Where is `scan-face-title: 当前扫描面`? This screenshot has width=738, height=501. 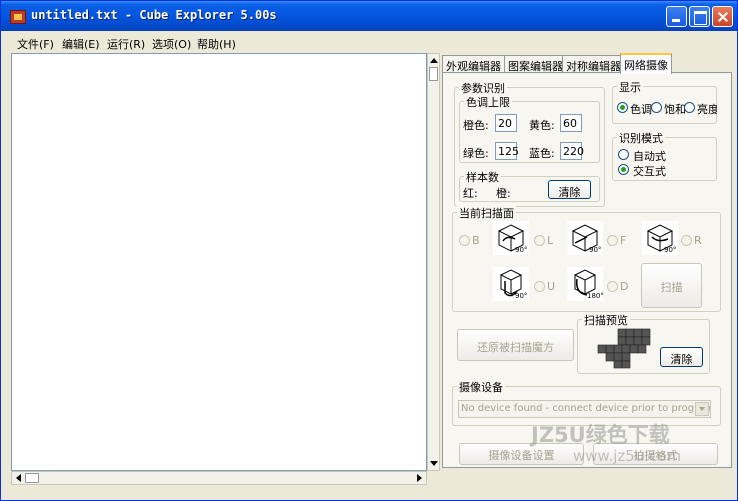 scan-face-title: 当前扫描面 is located at coordinates (486, 213).